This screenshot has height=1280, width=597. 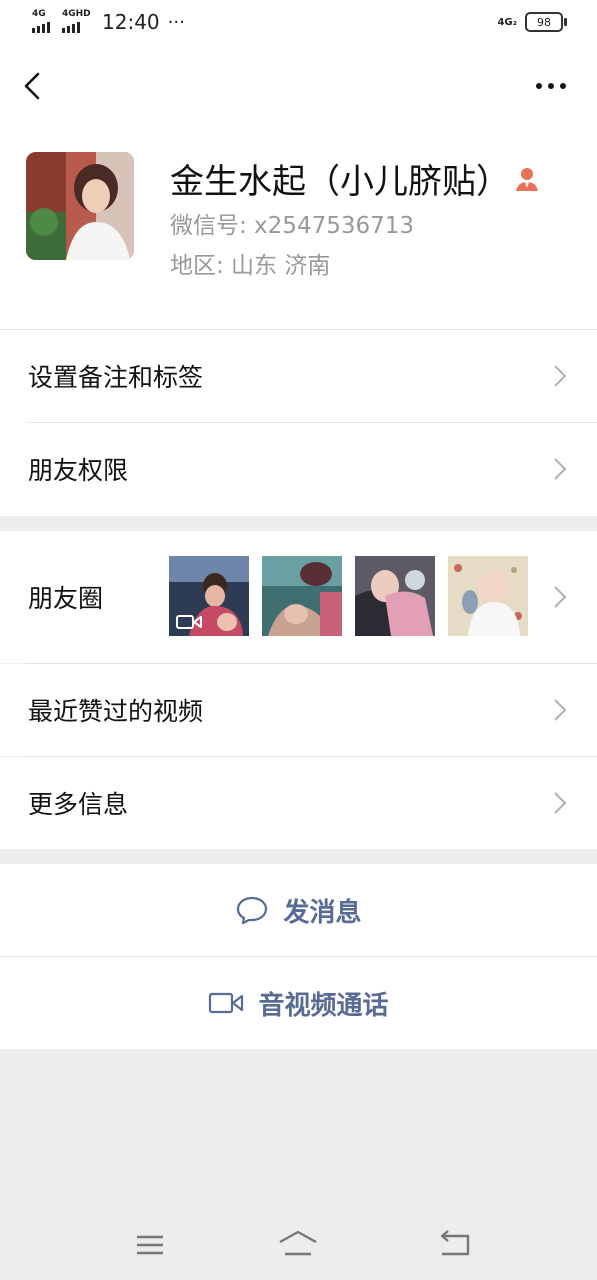 What do you see at coordinates (116, 377) in the screenshot?
I see `remark-tags-label: 设置备注和标签` at bounding box center [116, 377].